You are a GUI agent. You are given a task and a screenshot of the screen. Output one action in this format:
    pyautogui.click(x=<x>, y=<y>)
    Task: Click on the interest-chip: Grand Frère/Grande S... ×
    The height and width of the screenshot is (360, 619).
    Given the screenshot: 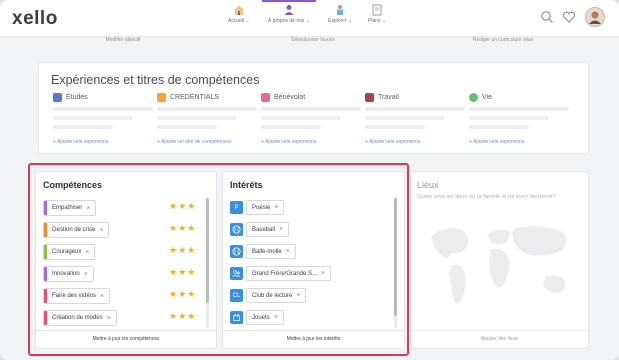 What is the action you would take?
    pyautogui.click(x=289, y=273)
    